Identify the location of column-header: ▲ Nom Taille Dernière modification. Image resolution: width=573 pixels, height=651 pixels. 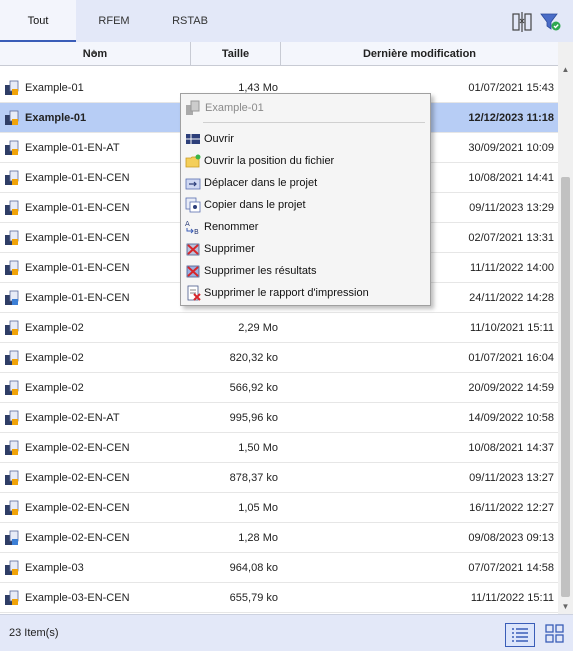
(279, 54).